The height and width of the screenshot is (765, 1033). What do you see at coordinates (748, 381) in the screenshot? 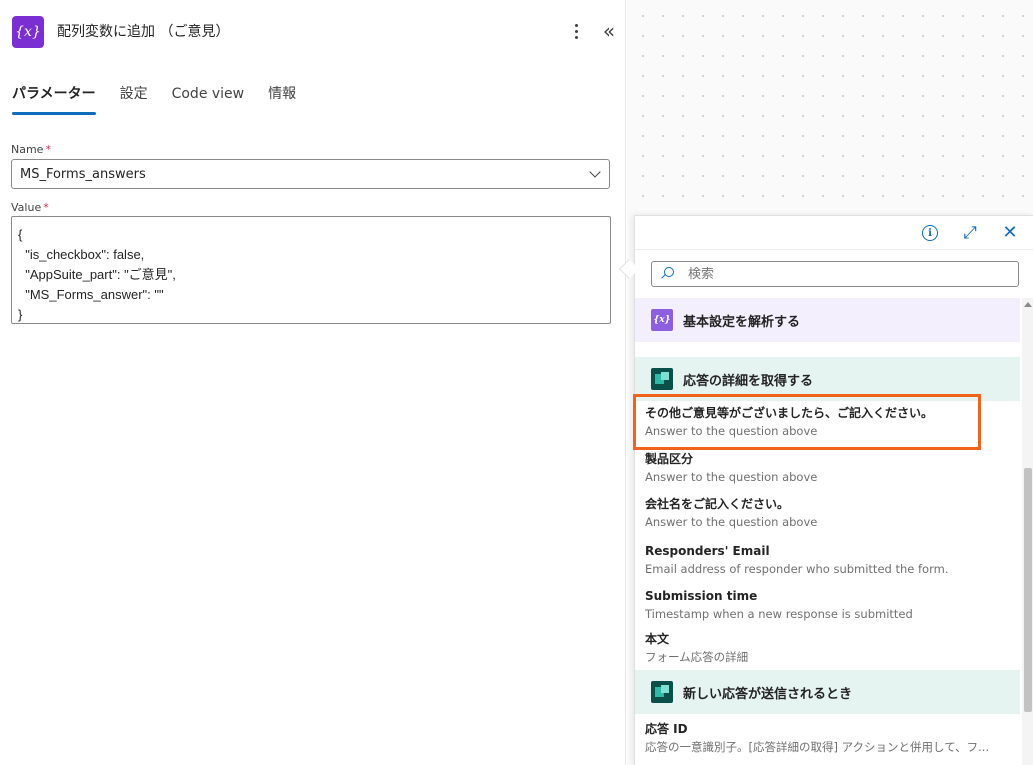
I see `group-header-label: 応答の詳細を取得する` at bounding box center [748, 381].